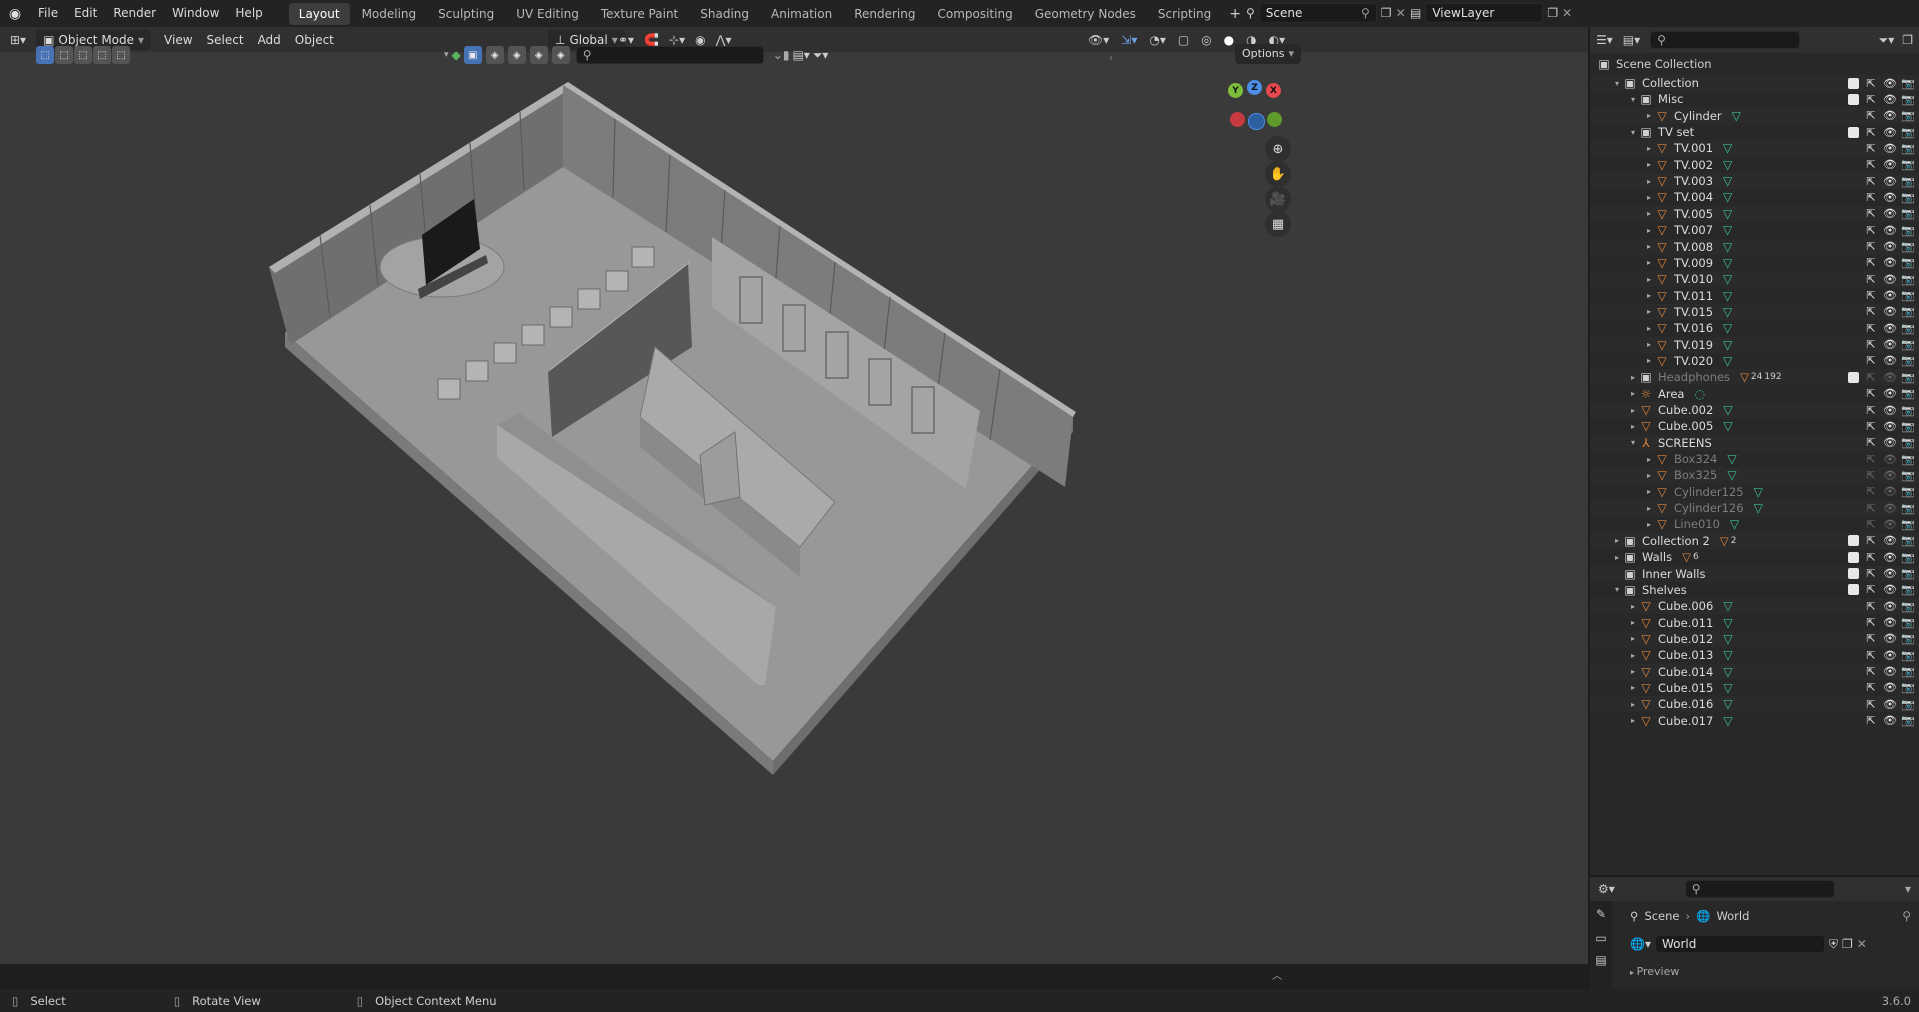  What do you see at coordinates (1754, 655) in the screenshot?
I see `outliner-row: ▸ ▽ Cube.013 ▽ ⇱ 👁 📷` at bounding box center [1754, 655].